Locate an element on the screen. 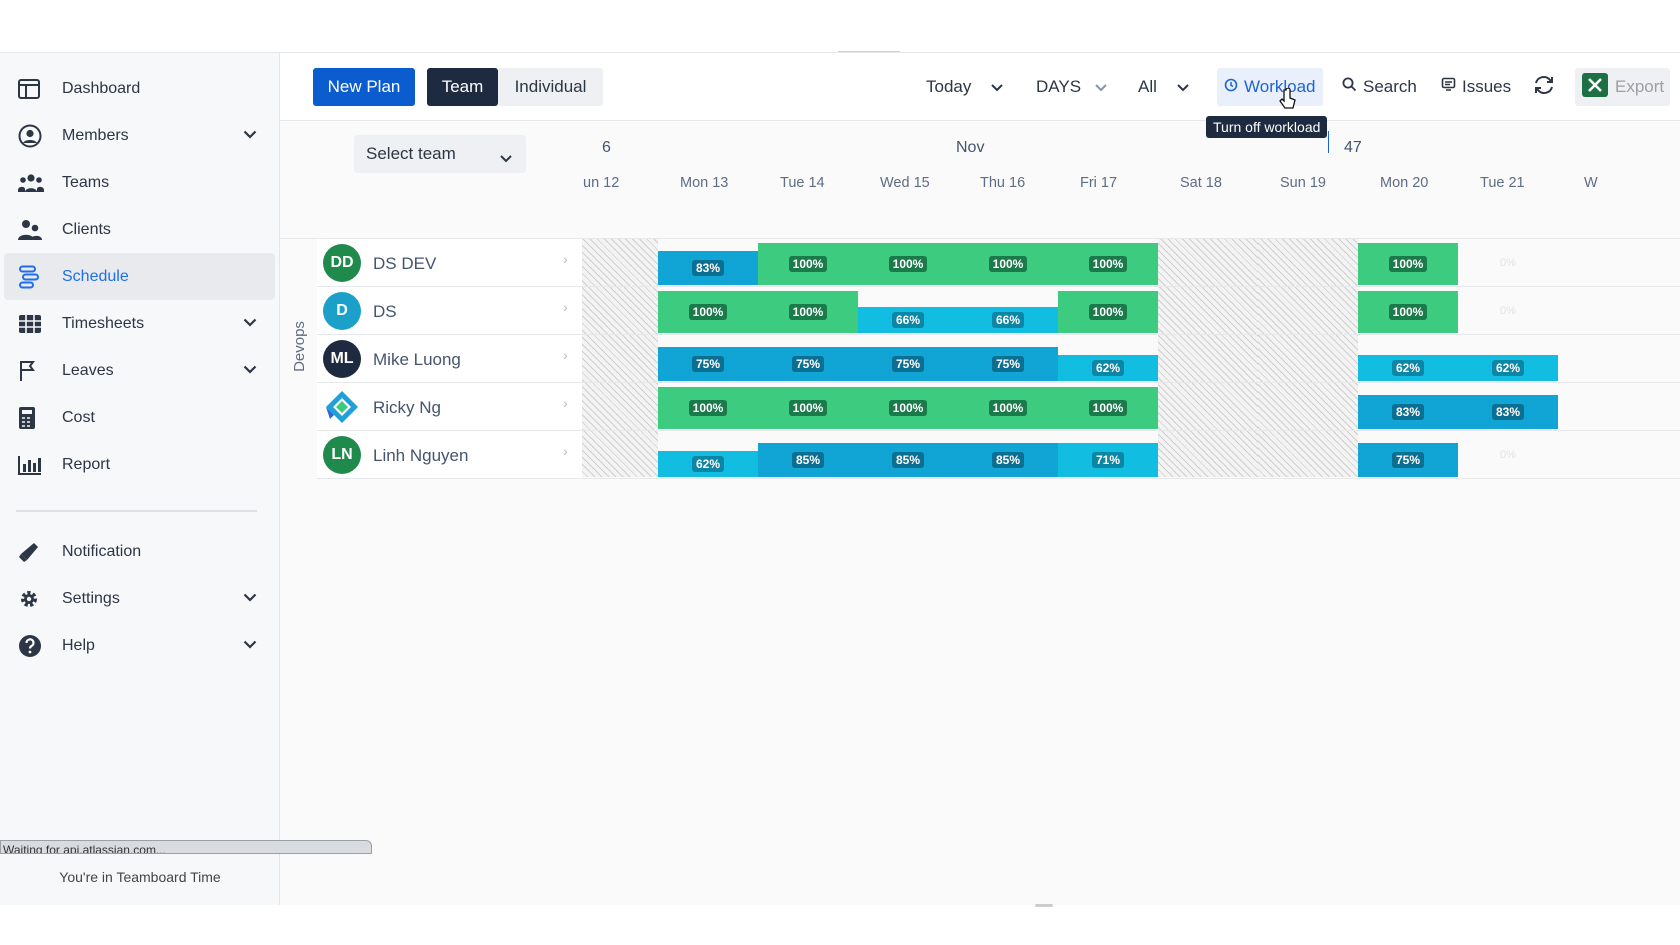 This screenshot has height=945, width=1680. toolbar: New Plan Team Individual Today DAYS All is located at coordinates (980, 95).